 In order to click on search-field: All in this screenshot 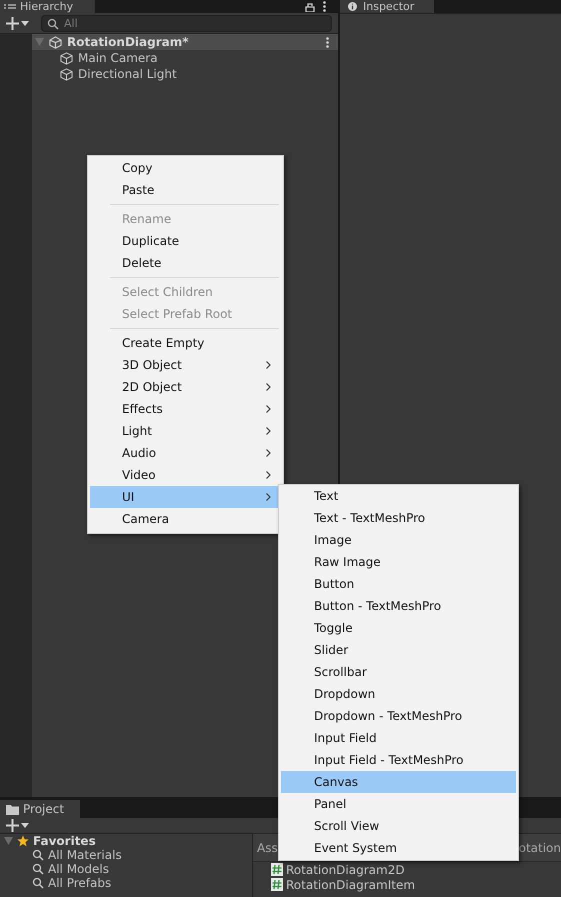, I will do `click(186, 23)`.